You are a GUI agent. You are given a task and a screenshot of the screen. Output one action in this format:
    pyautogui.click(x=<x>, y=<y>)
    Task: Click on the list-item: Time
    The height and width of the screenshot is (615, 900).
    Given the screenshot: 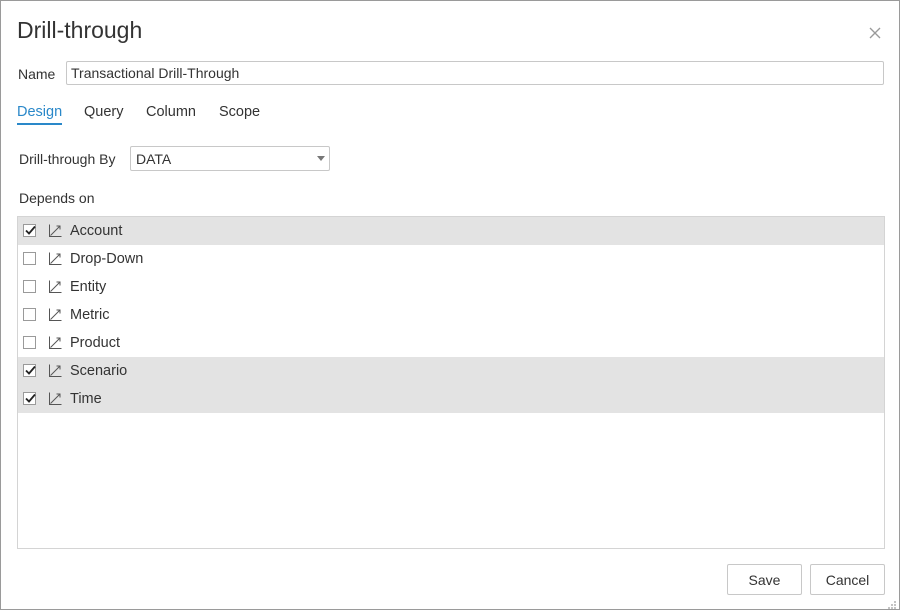 What is the action you would take?
    pyautogui.click(x=451, y=399)
    